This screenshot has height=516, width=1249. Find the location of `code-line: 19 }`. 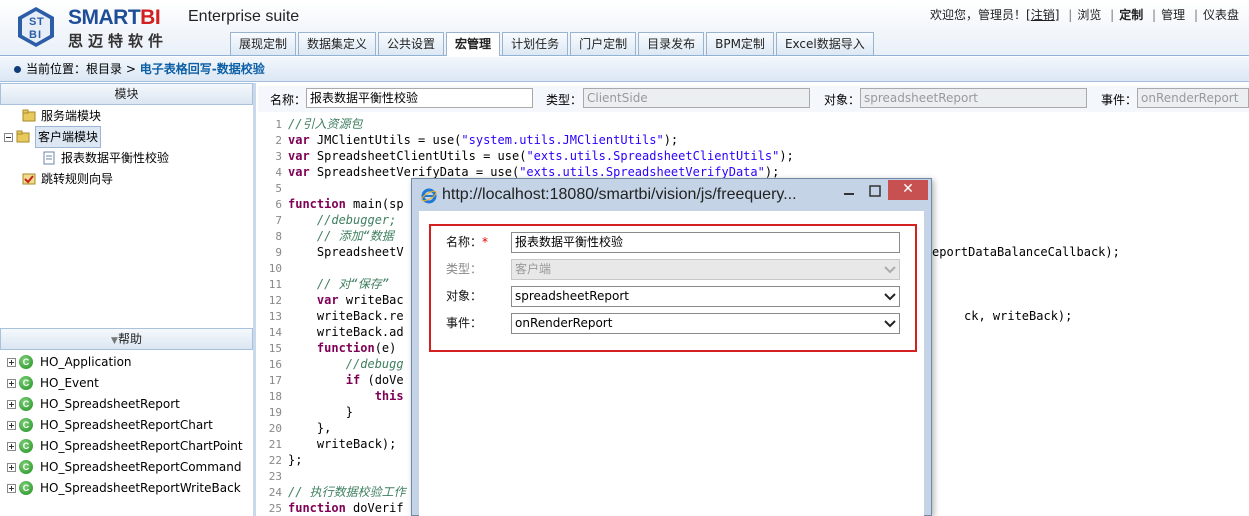

code-line: 19 } is located at coordinates (305, 412).